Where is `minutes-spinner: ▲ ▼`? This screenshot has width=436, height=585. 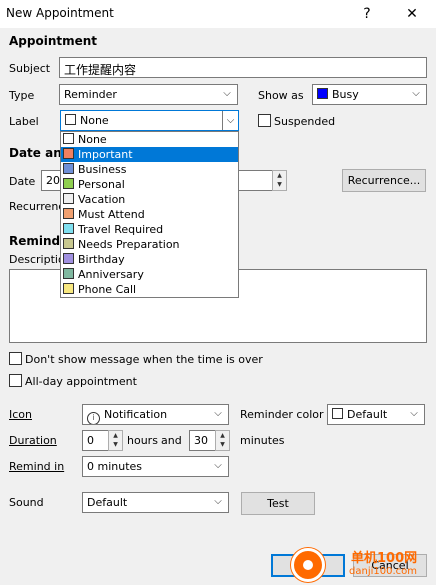
minutes-spinner: ▲ ▼ is located at coordinates (222, 440).